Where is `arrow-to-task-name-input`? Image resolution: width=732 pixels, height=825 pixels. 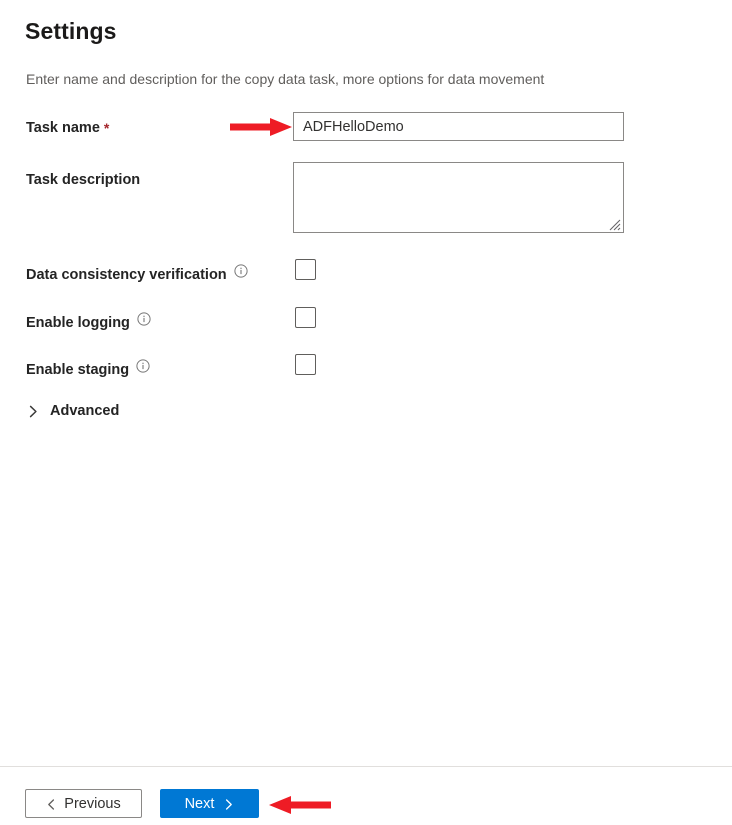 arrow-to-task-name-input is located at coordinates (261, 127).